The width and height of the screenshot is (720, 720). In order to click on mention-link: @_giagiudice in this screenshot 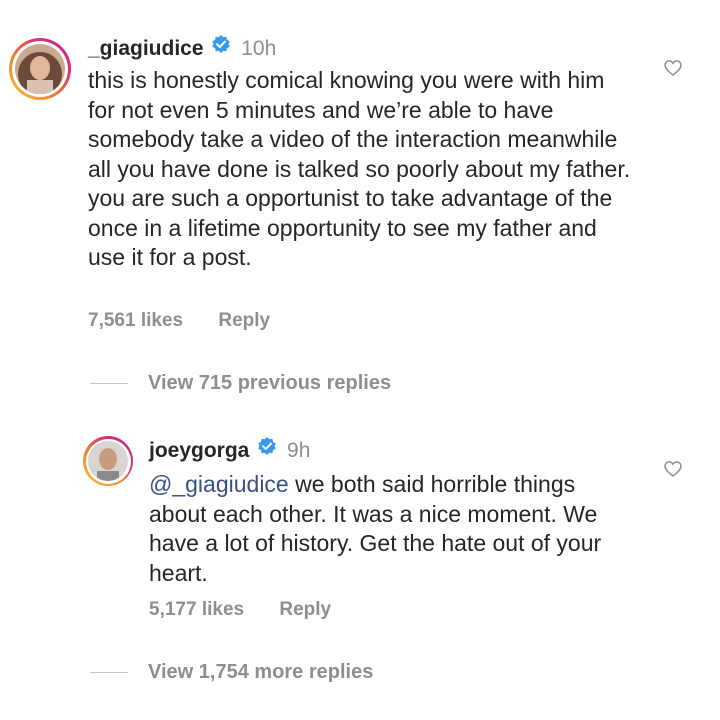, I will do `click(219, 484)`.